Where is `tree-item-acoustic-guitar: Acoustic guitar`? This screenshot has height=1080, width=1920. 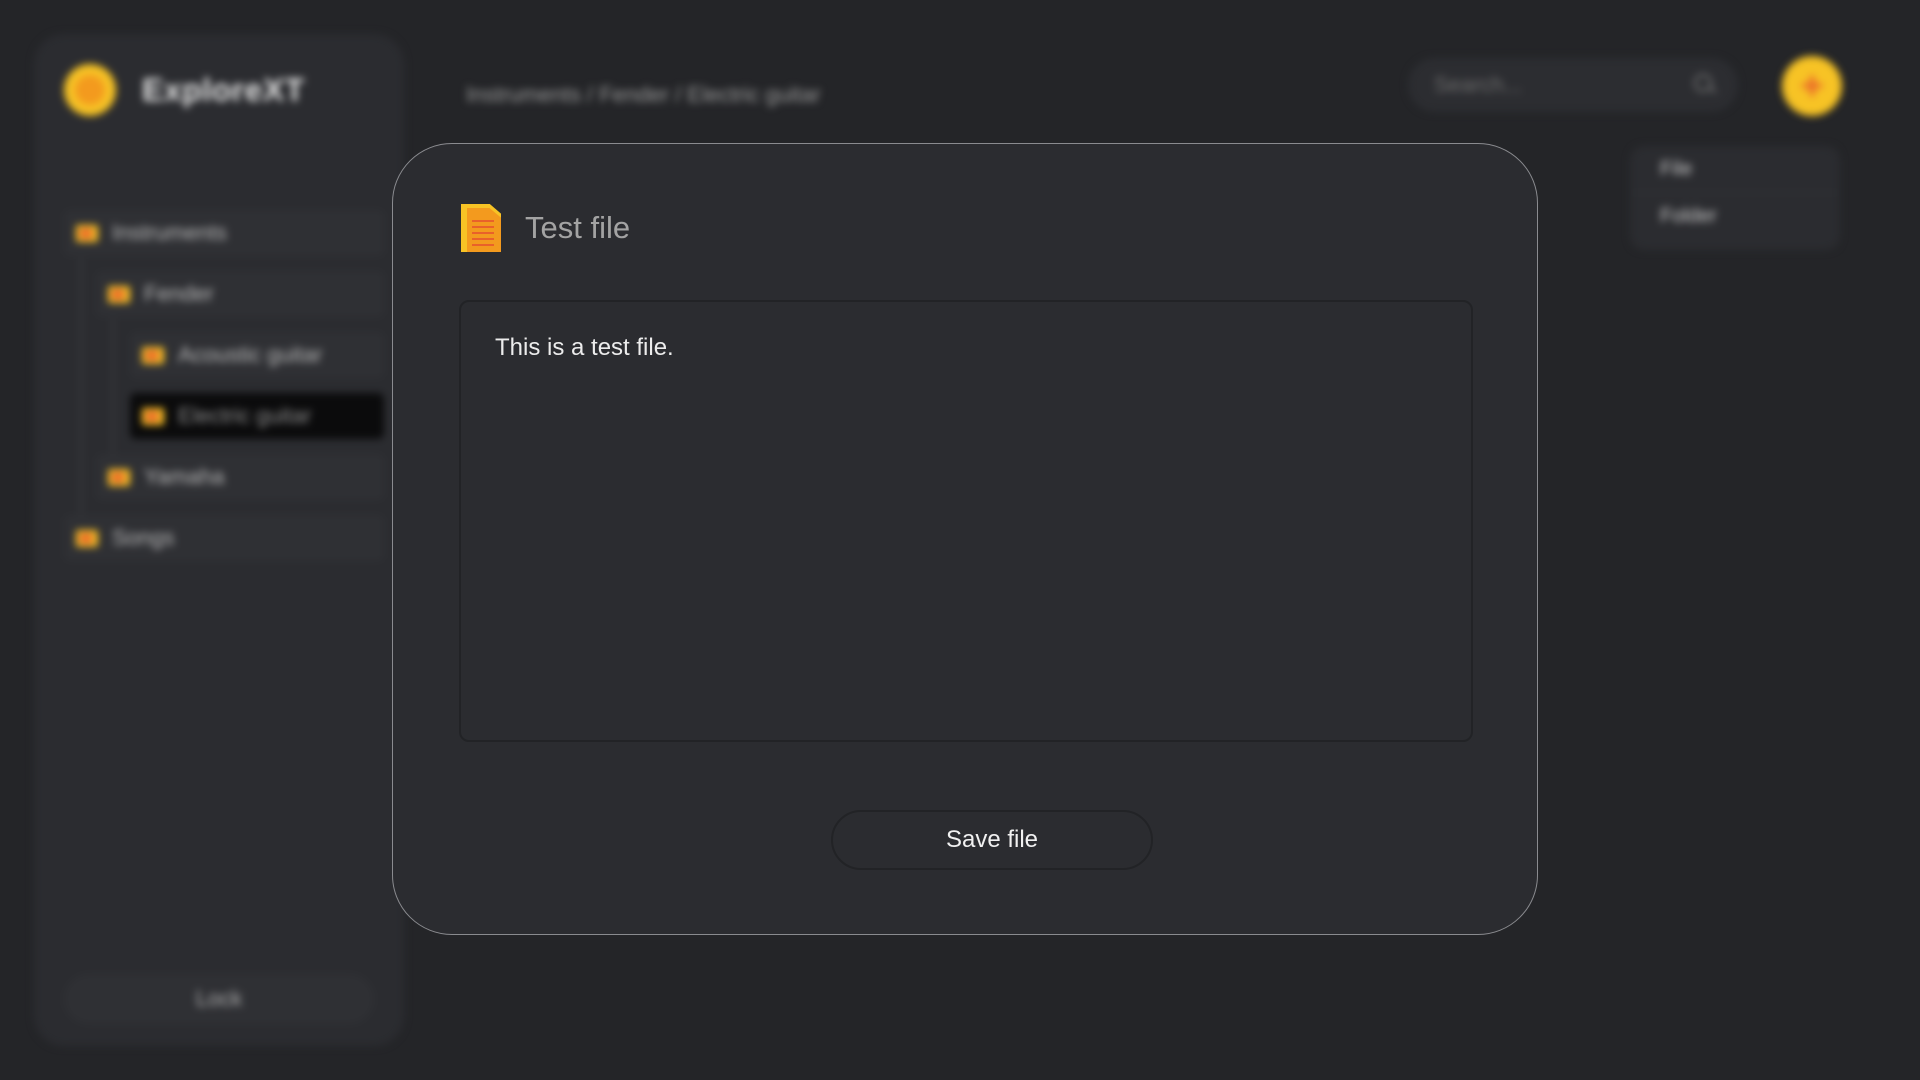 tree-item-acoustic-guitar: Acoustic guitar is located at coordinates (257, 355).